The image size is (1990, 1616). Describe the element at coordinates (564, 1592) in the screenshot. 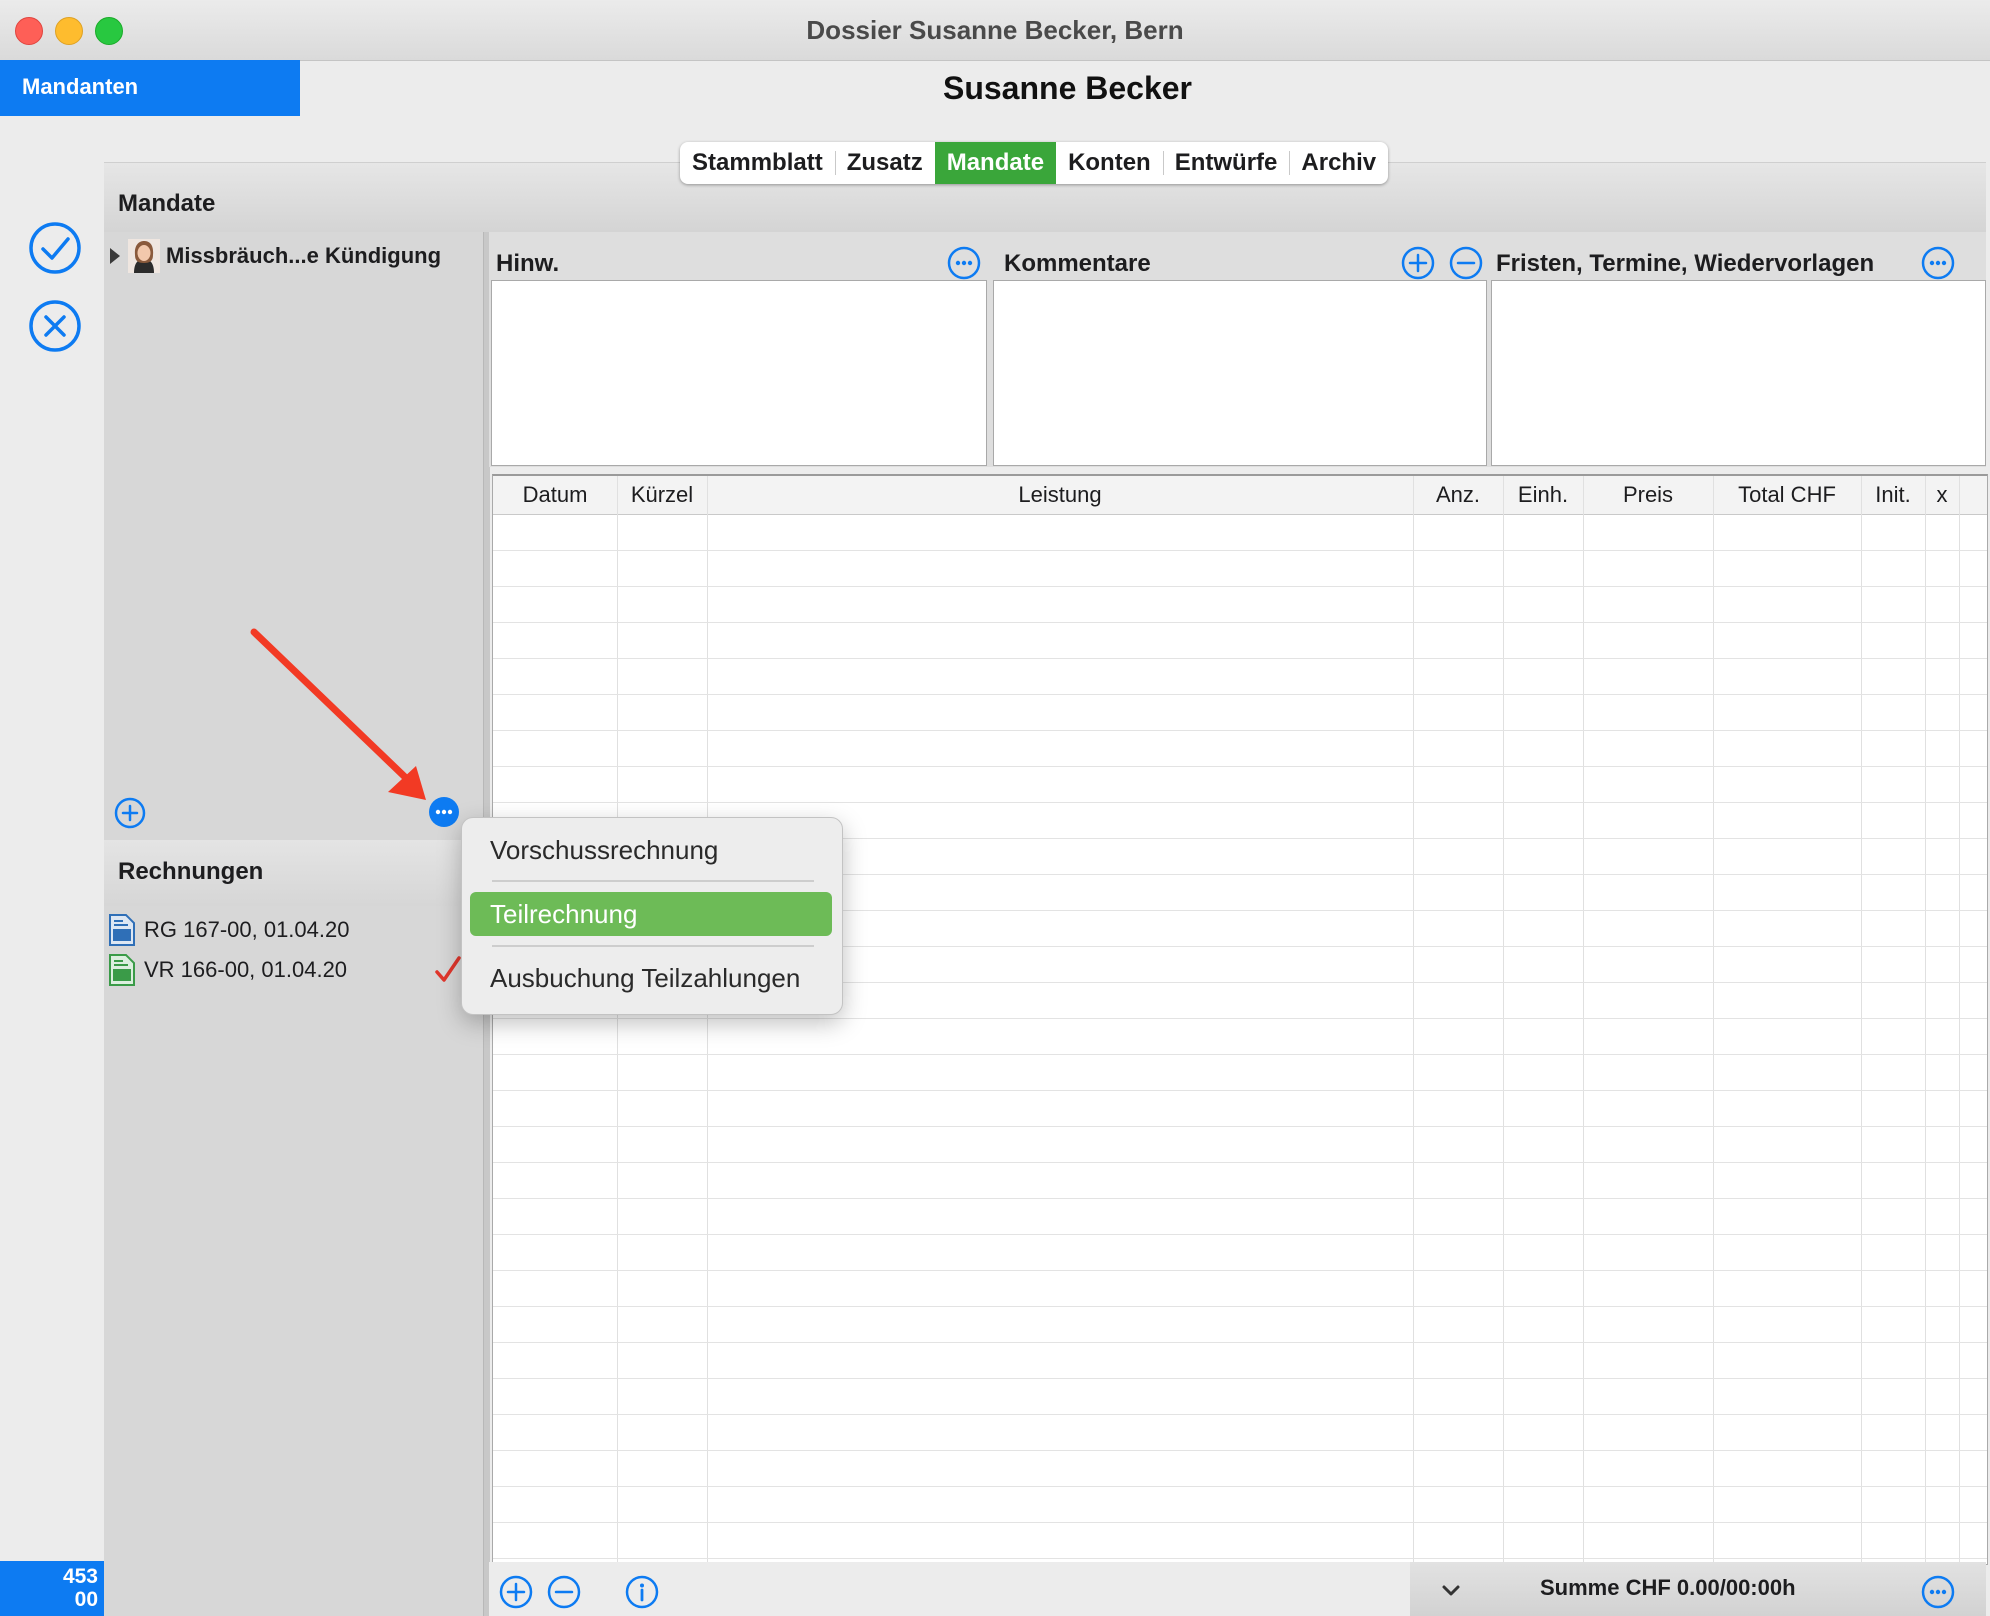

I see `remove-row-minus-icon` at that location.